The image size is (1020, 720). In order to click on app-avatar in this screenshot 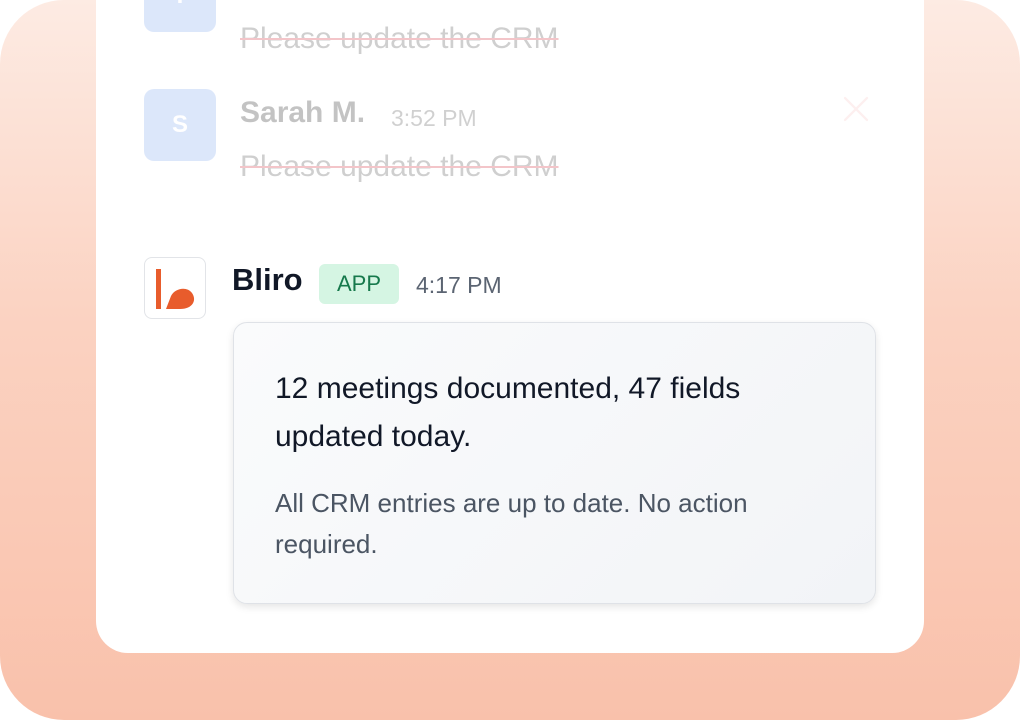, I will do `click(175, 288)`.